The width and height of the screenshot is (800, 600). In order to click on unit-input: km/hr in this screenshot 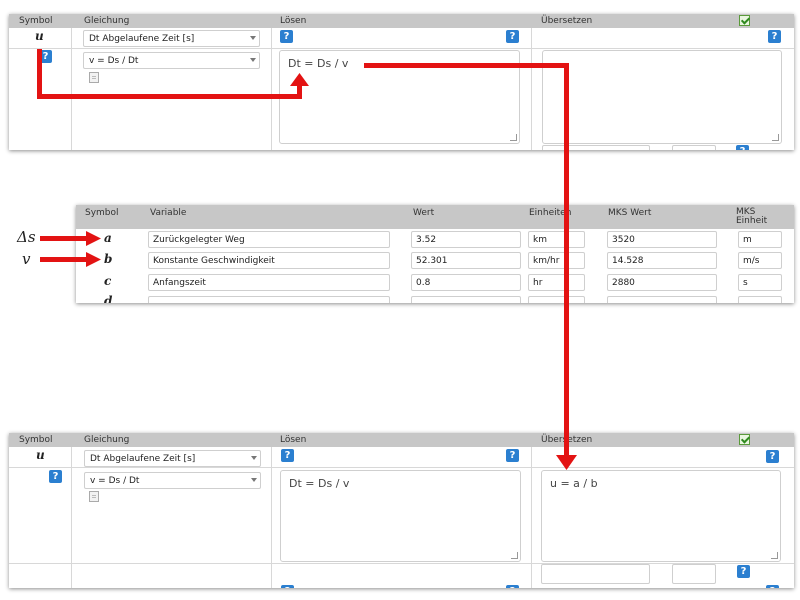, I will do `click(556, 260)`.